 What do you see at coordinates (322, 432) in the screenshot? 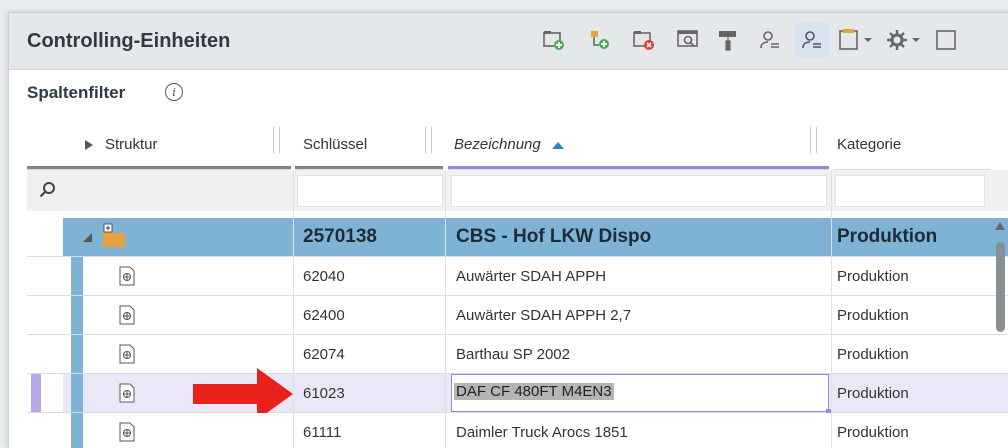
I see `row-key: 61111` at bounding box center [322, 432].